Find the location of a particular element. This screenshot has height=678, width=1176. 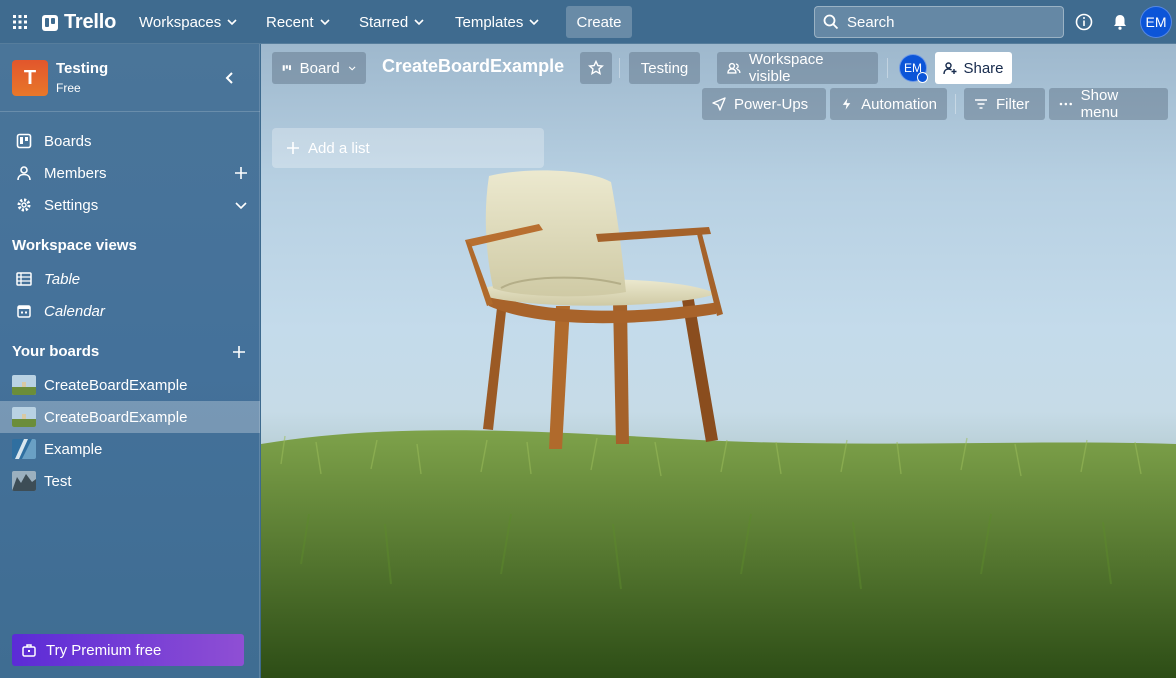

search-box is located at coordinates (939, 22).